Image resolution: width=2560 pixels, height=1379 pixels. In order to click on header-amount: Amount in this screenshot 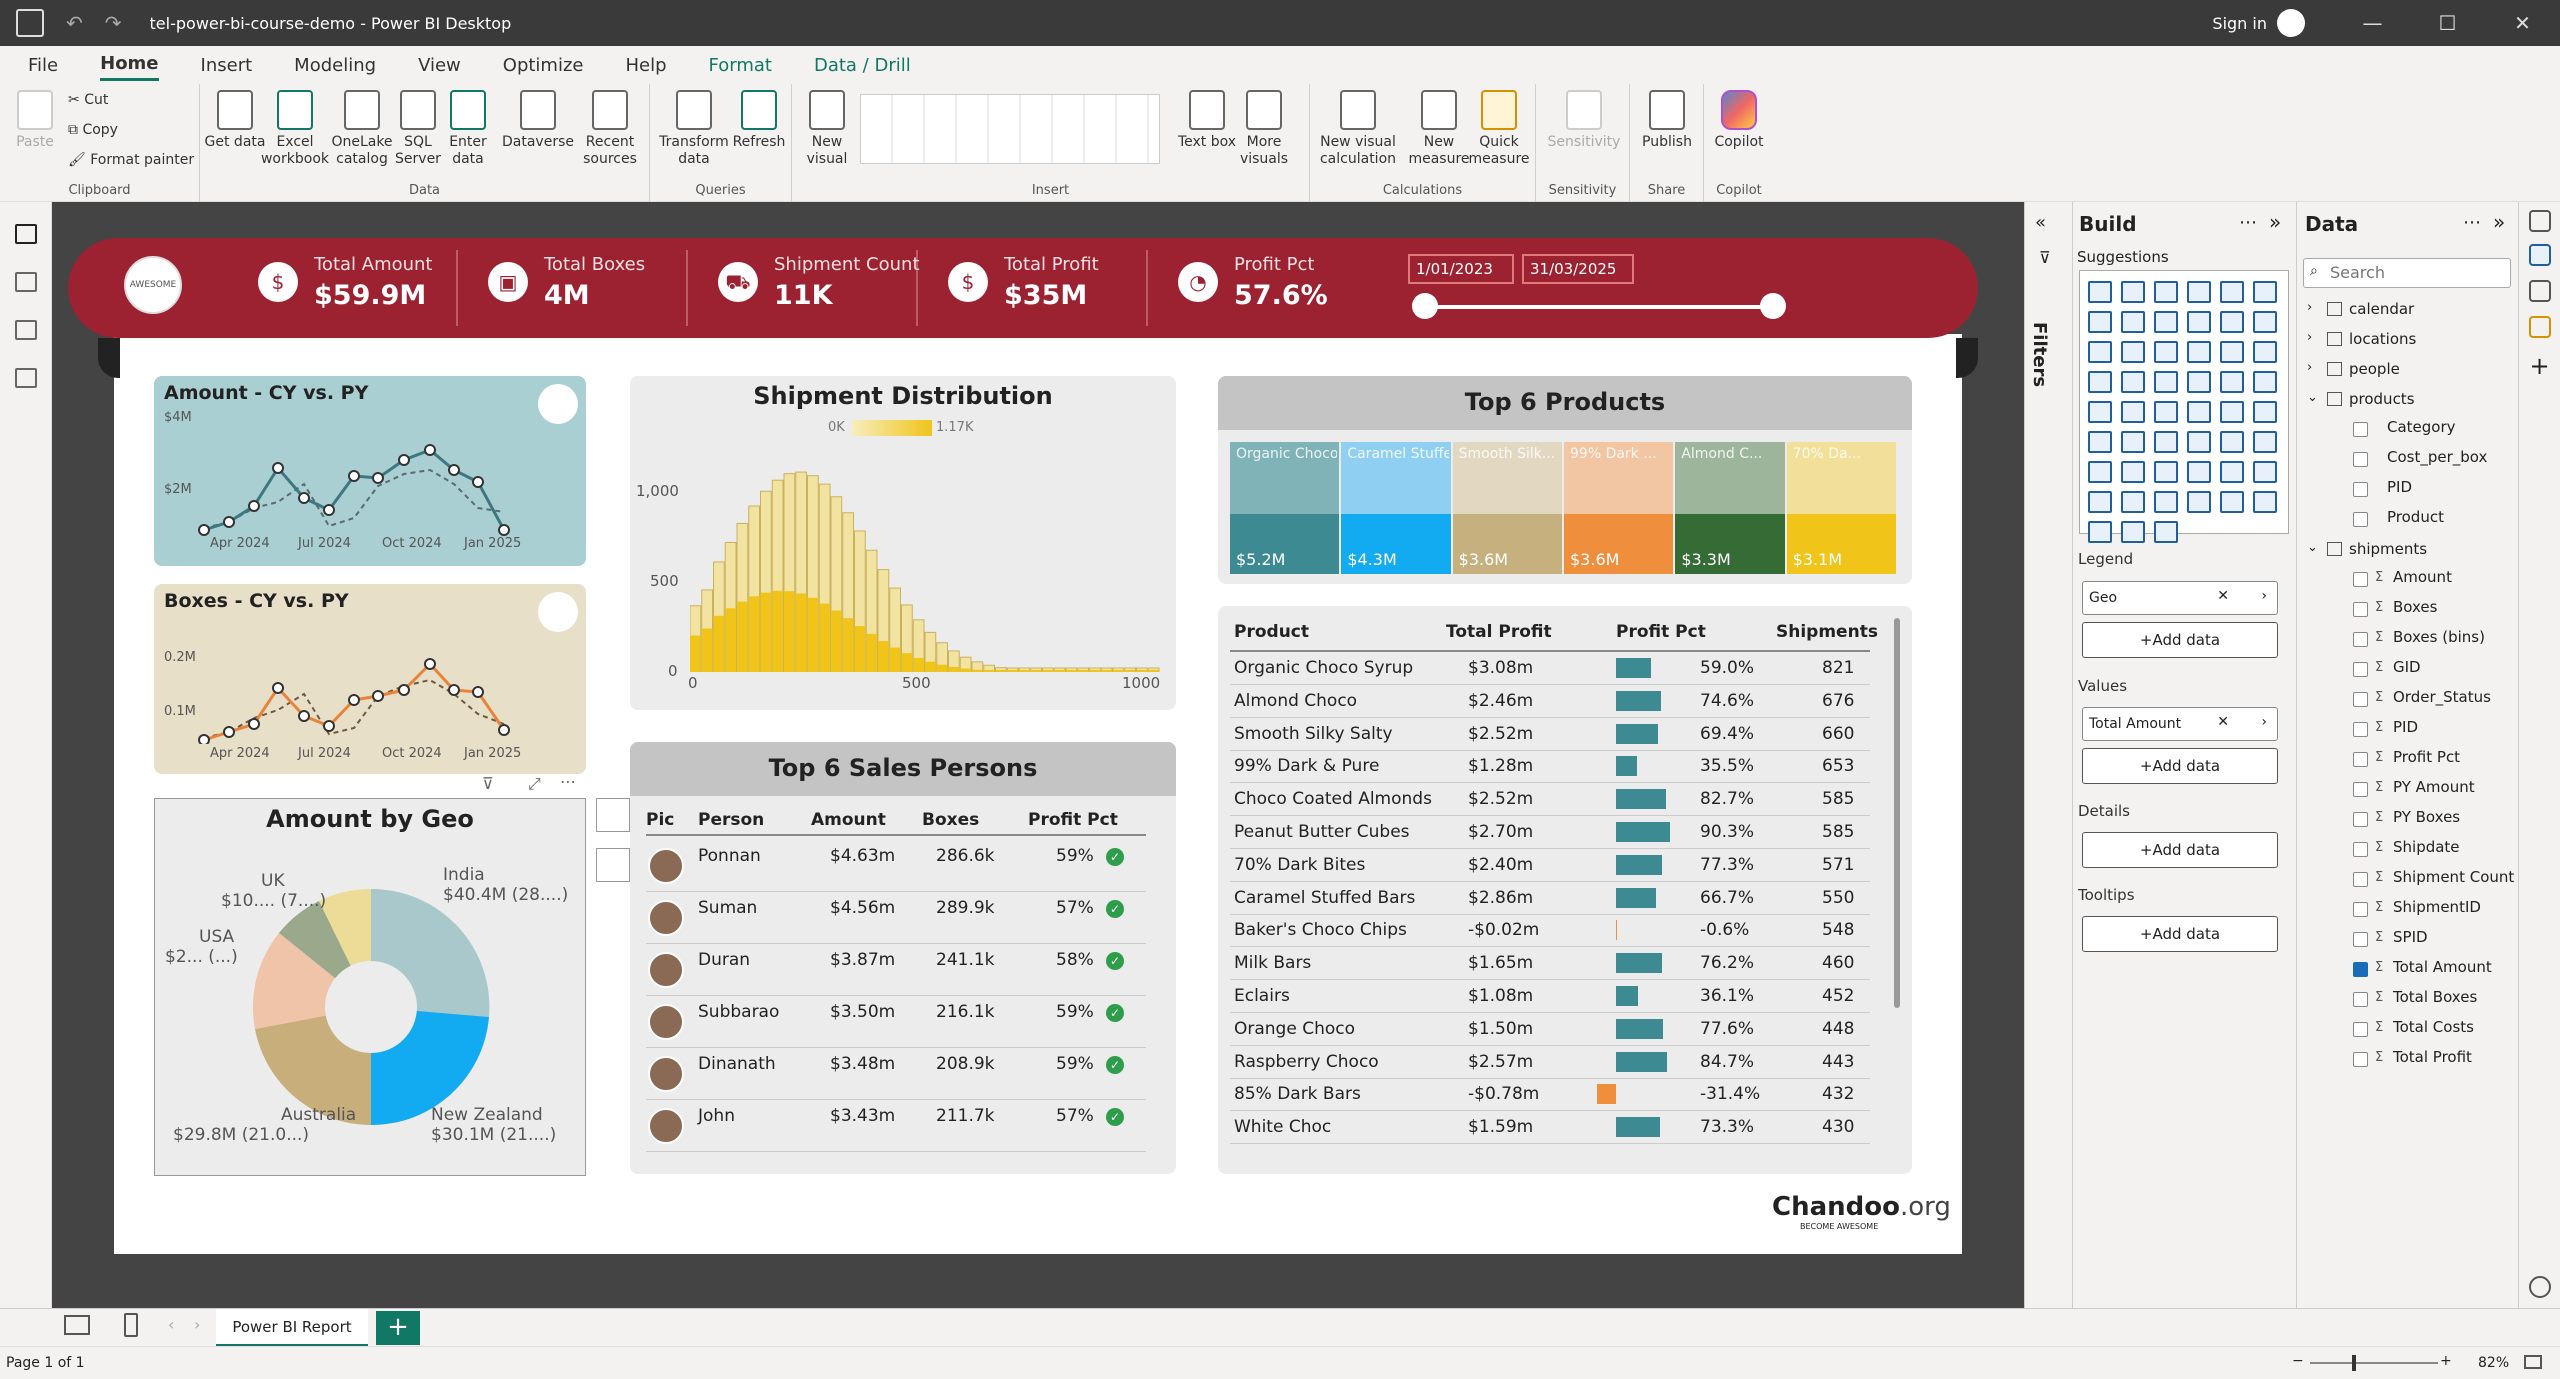, I will do `click(848, 820)`.